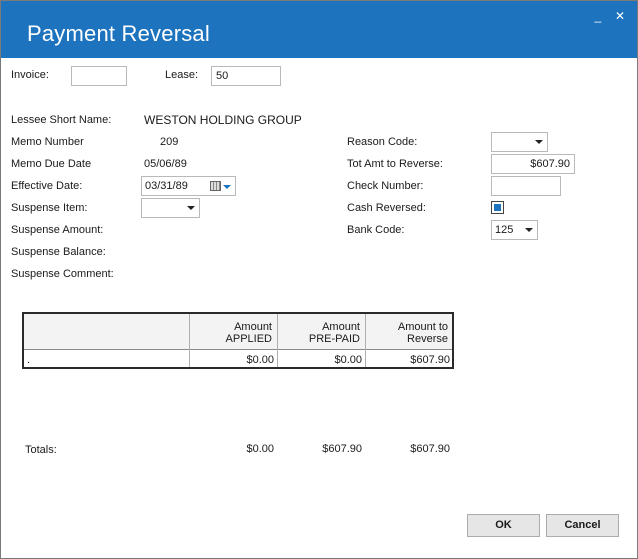 The width and height of the screenshot is (638, 559). I want to click on suspense-comment-label: Suspense Comment:, so click(62, 274).